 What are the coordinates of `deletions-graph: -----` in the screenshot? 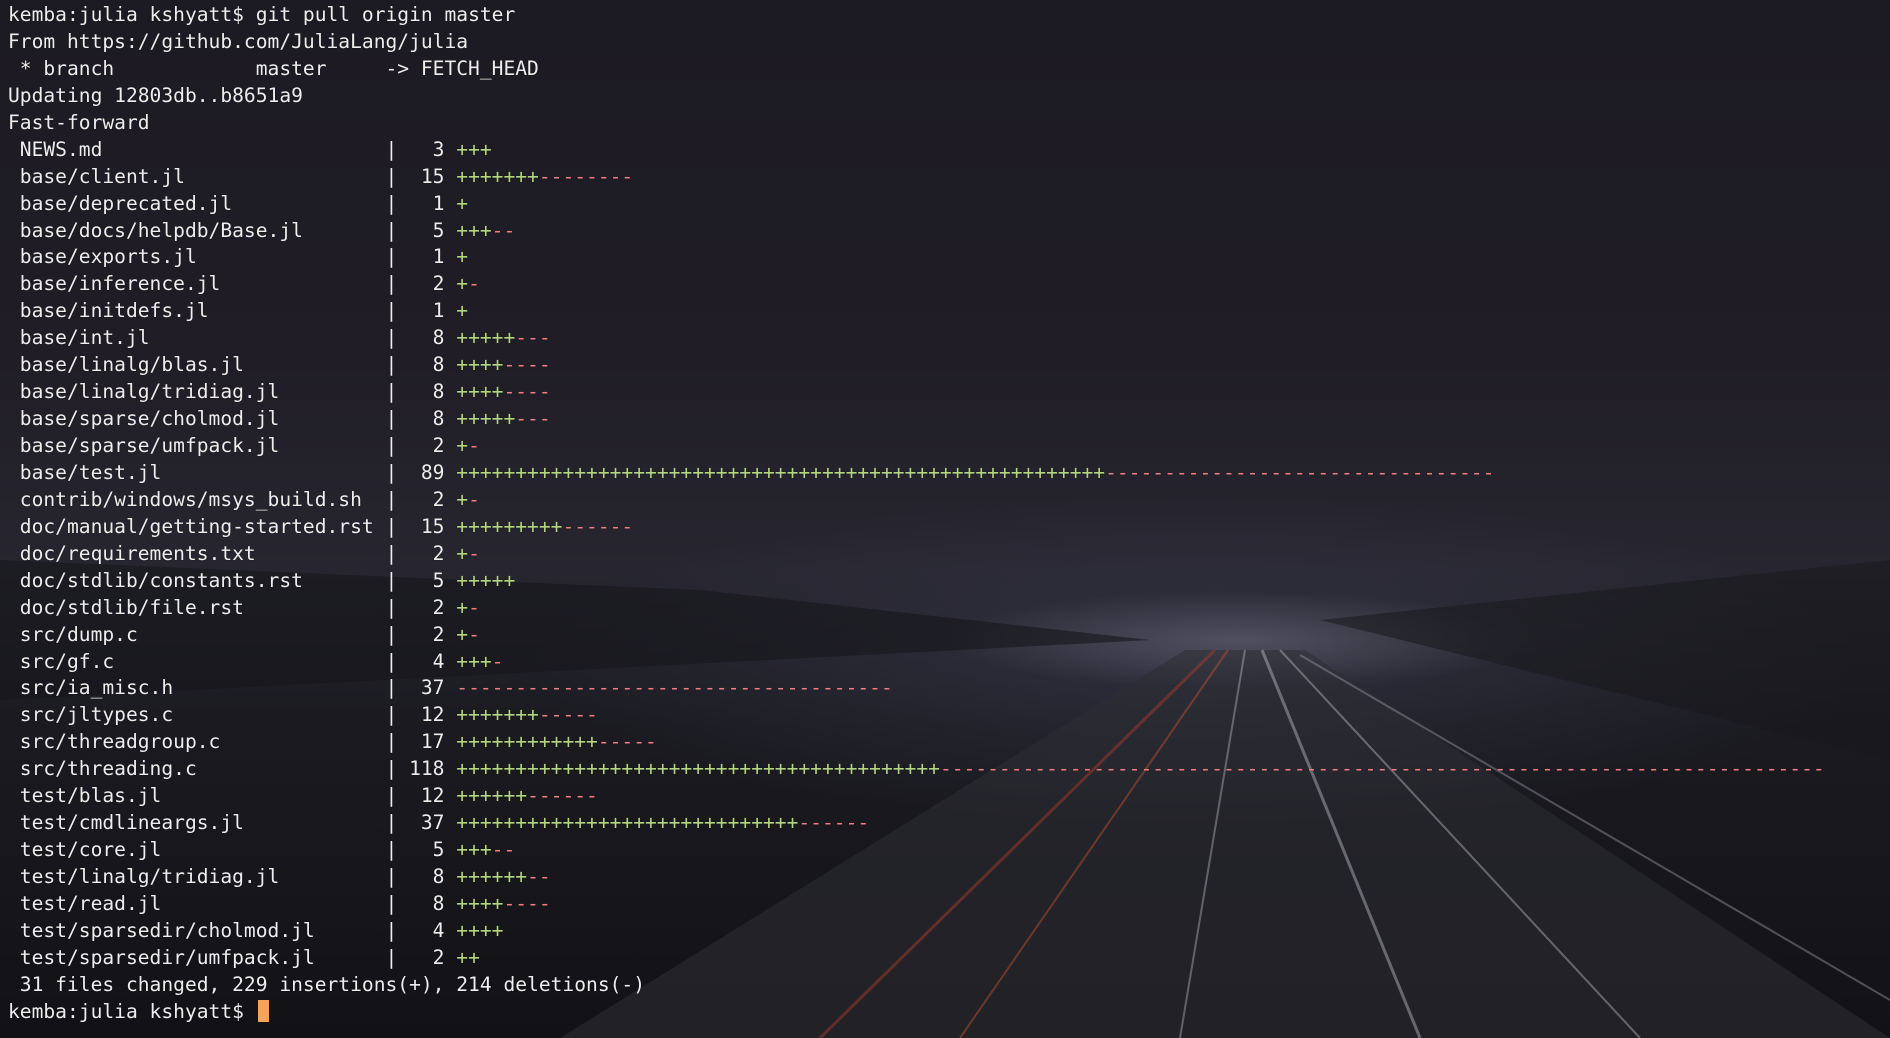 It's located at (568, 715).